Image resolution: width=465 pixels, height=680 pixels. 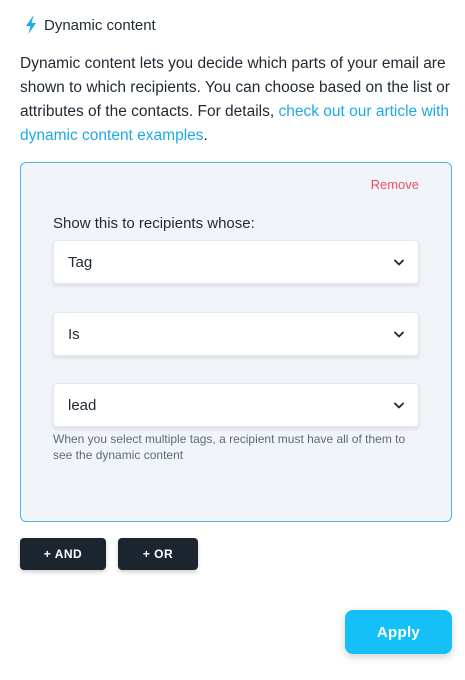 What do you see at coordinates (74, 334) in the screenshot?
I see `operator-select-value: Is` at bounding box center [74, 334].